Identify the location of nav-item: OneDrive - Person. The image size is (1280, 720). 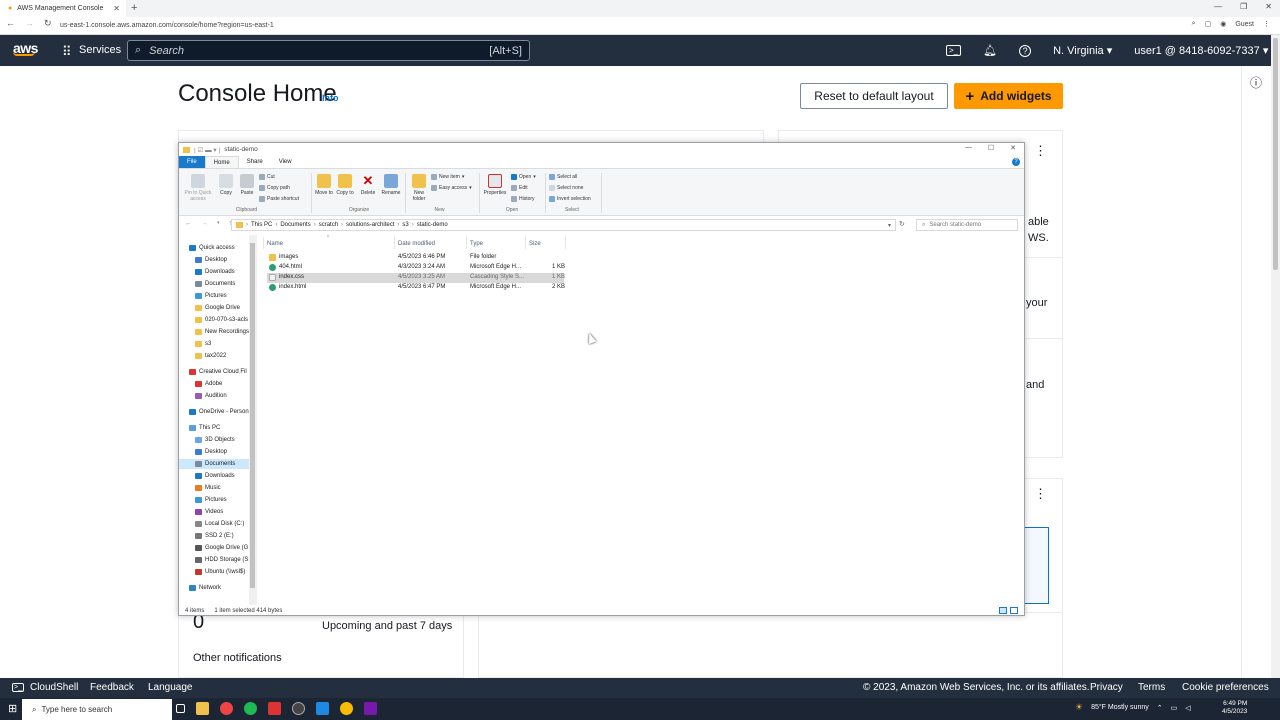
(214, 412).